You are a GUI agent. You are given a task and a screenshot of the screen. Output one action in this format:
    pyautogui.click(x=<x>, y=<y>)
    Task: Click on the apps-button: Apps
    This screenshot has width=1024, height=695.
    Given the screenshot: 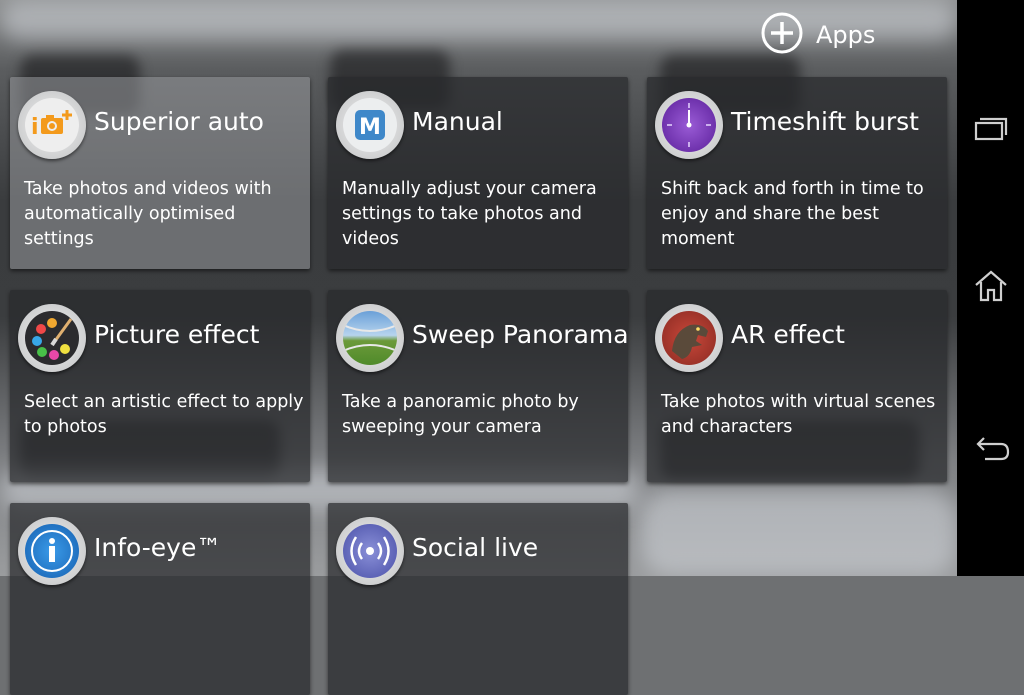 What is the action you would take?
    pyautogui.click(x=817, y=35)
    